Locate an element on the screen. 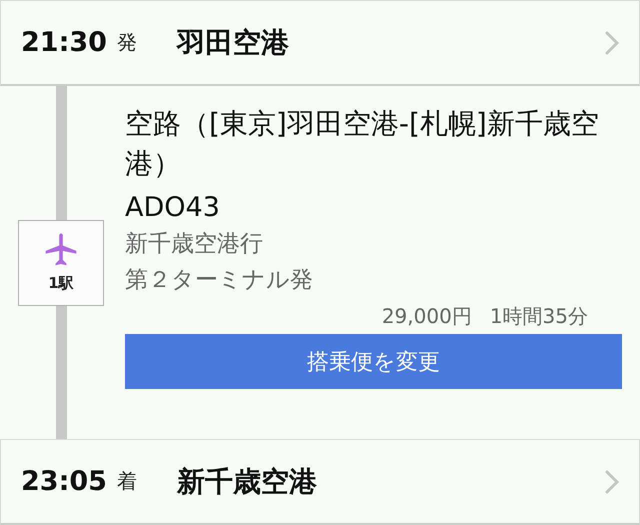 This screenshot has height=525, width=640. terminal-label: 第２ターミナル発 is located at coordinates (219, 280).